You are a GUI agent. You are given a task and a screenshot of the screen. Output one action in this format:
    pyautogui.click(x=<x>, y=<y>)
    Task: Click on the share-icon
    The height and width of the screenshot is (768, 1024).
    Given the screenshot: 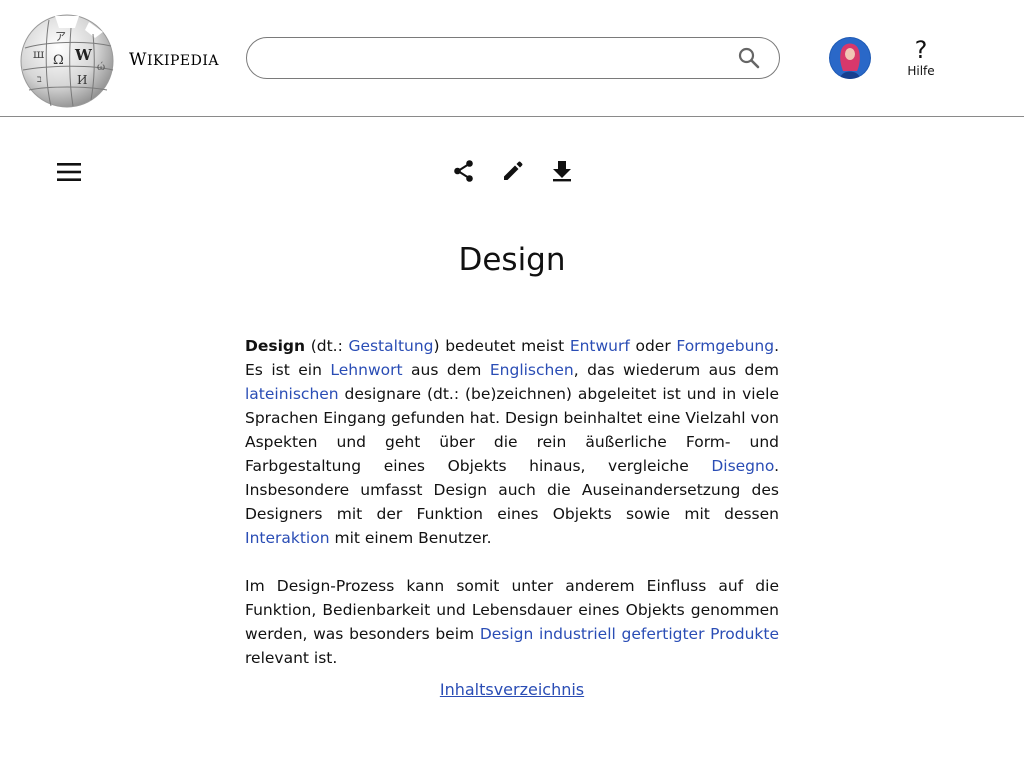 What is the action you would take?
    pyautogui.click(x=464, y=171)
    